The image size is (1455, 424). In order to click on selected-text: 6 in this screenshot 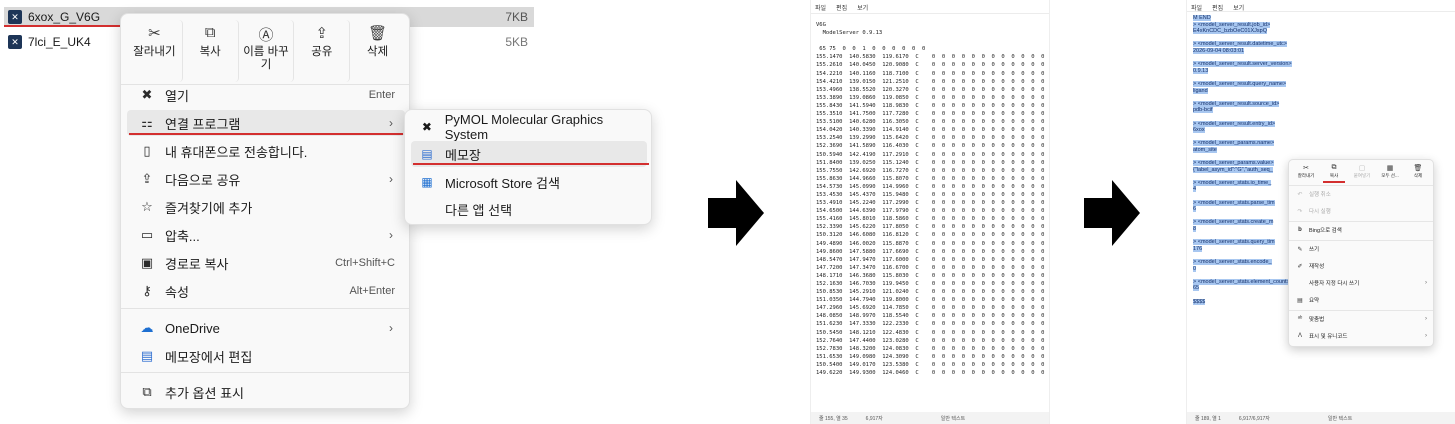, I will do `click(1195, 209)`.